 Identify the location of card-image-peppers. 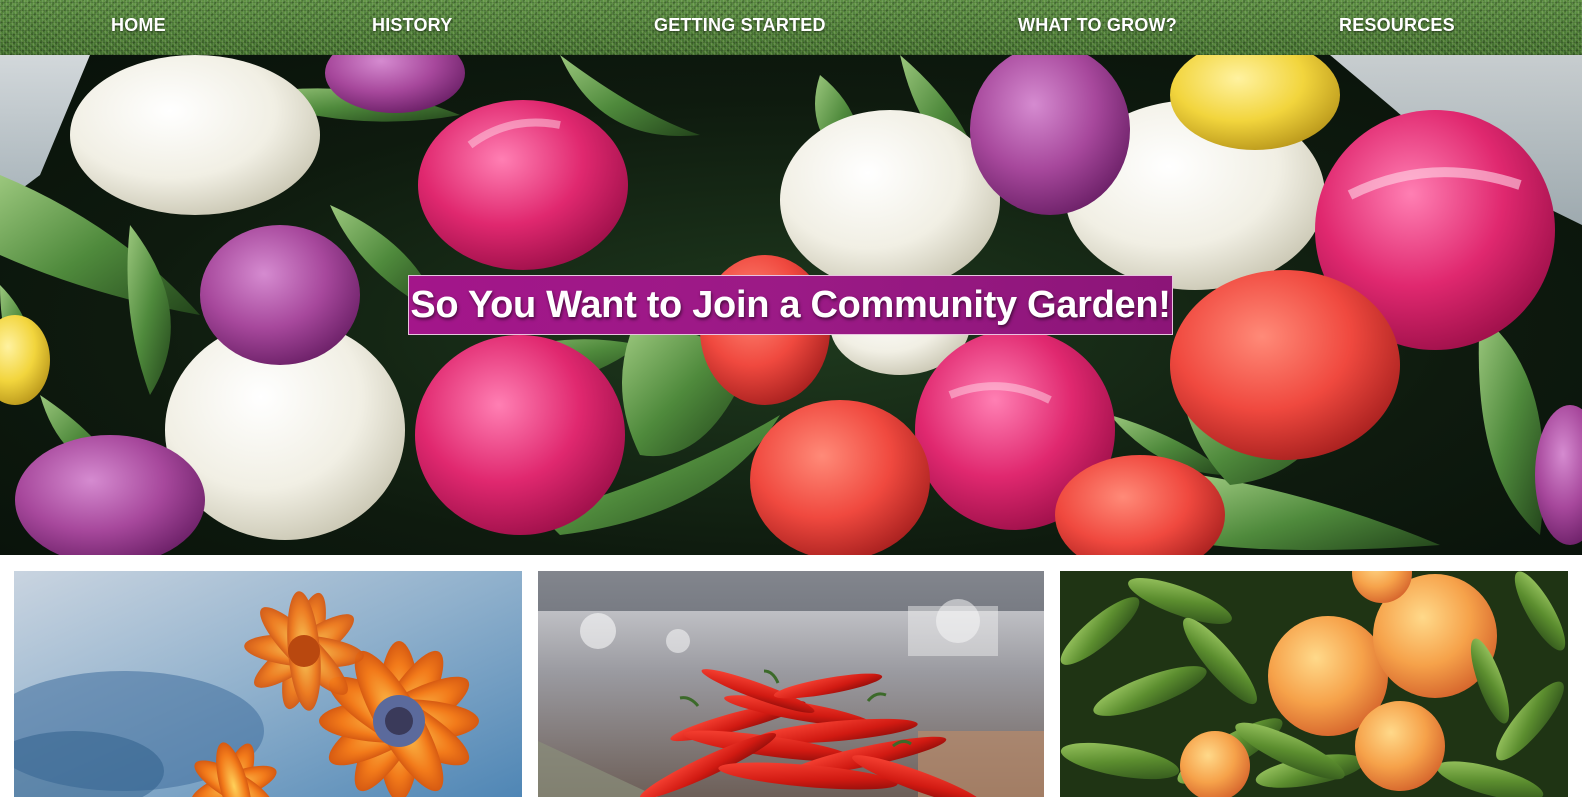
(791, 684).